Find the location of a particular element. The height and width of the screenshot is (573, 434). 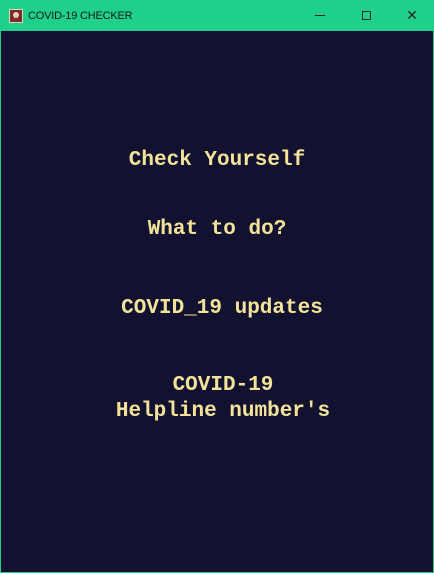

minimize-button is located at coordinates (320, 15).